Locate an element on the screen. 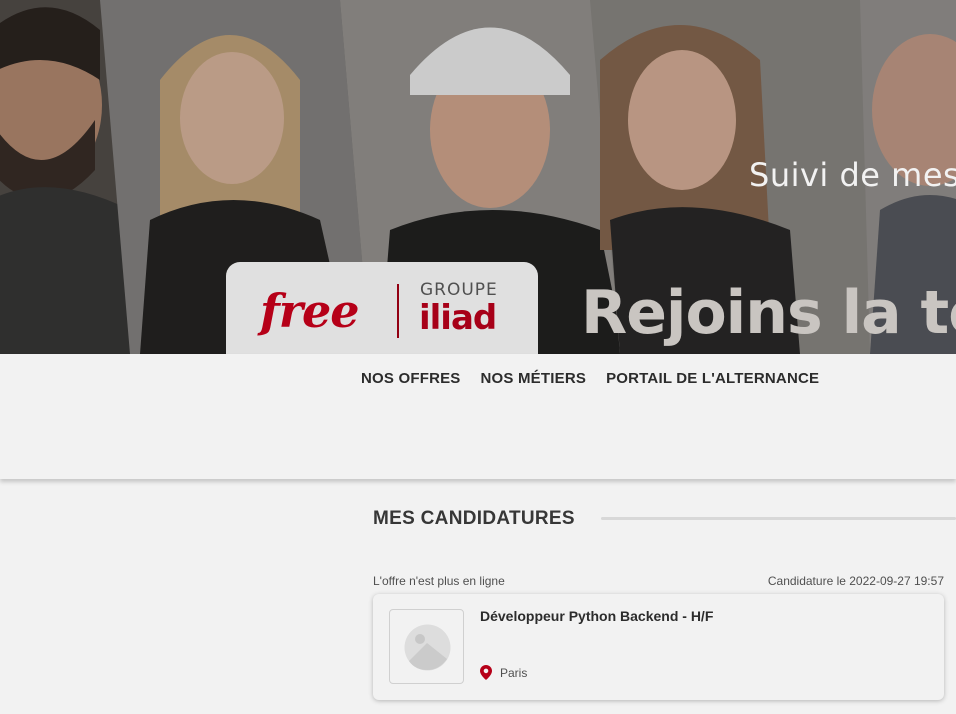 This screenshot has height=714, width=956. title-divider is located at coordinates (778, 518).